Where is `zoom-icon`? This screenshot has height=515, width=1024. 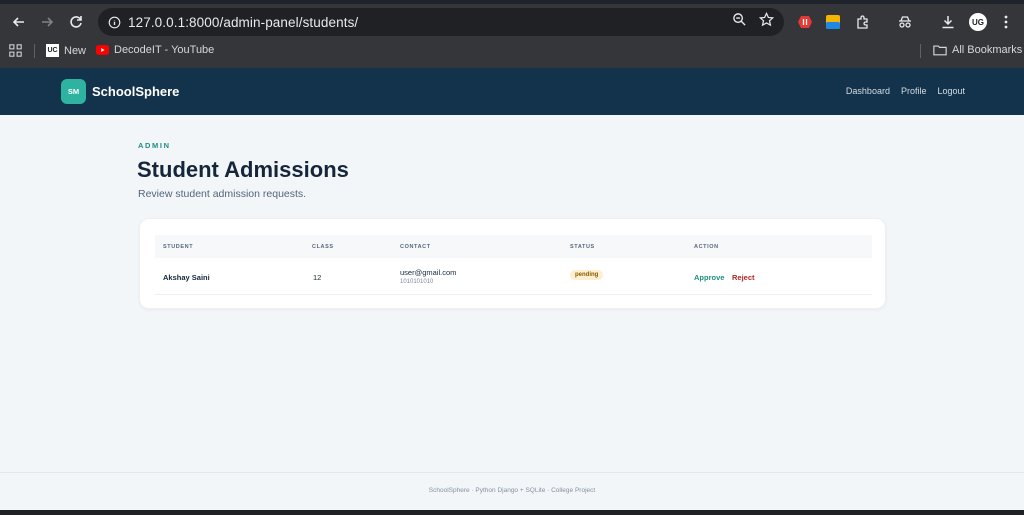
zoom-icon is located at coordinates (739, 19).